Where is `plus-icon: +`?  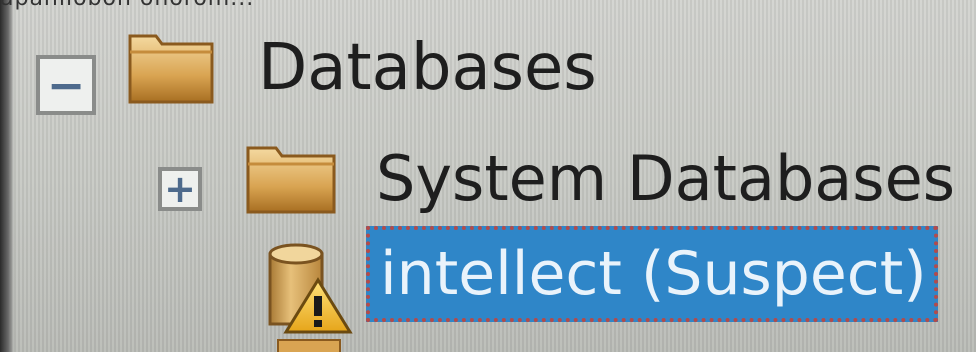
plus-icon: + is located at coordinates (180, 189).